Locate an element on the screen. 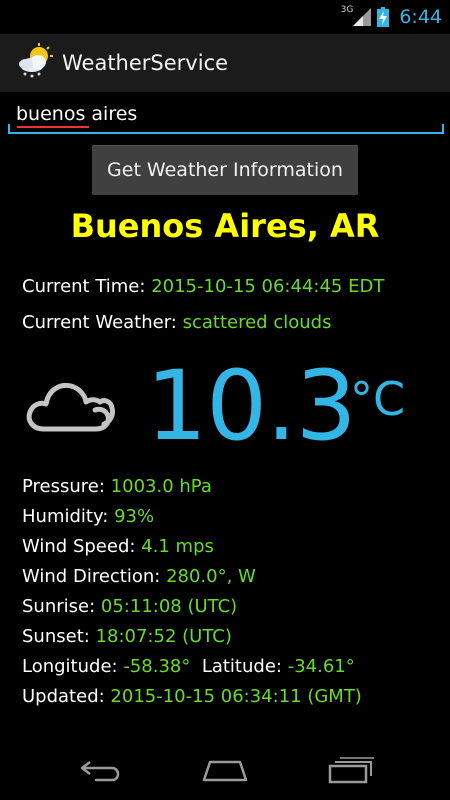 Image resolution: width=450 pixels, height=800 pixels. navigation-bar is located at coordinates (225, 770).